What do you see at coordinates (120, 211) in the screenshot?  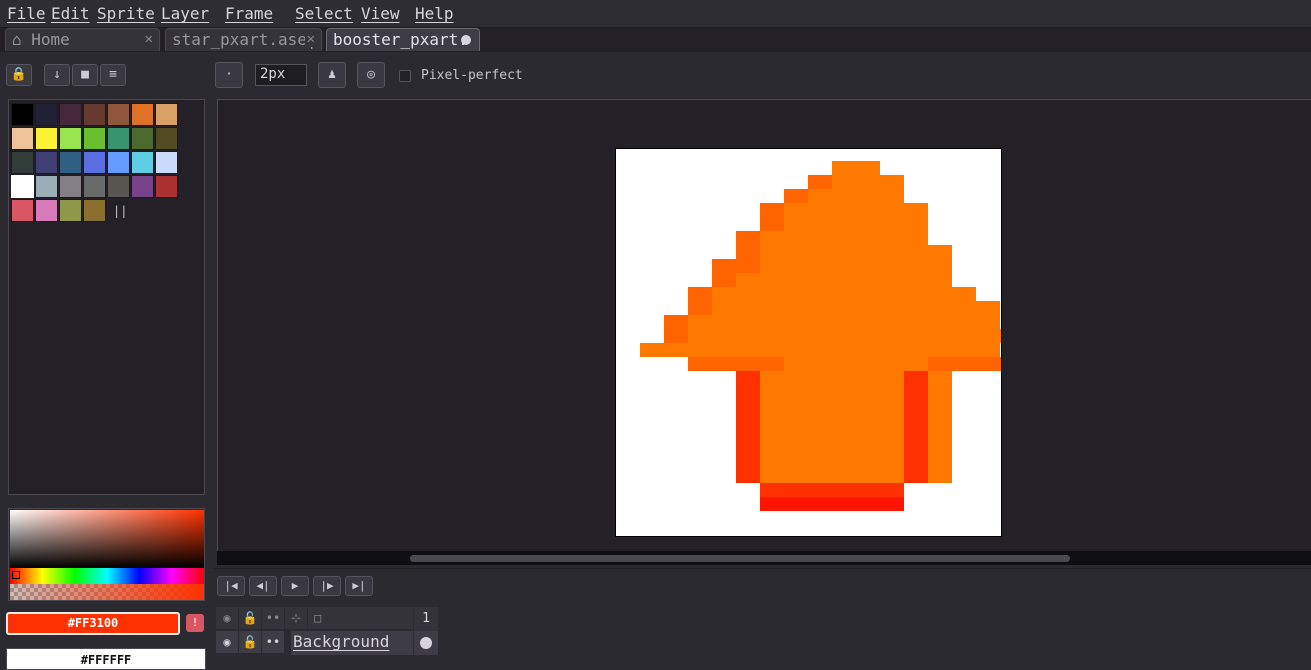 I see `palette-resize-handle: ||` at bounding box center [120, 211].